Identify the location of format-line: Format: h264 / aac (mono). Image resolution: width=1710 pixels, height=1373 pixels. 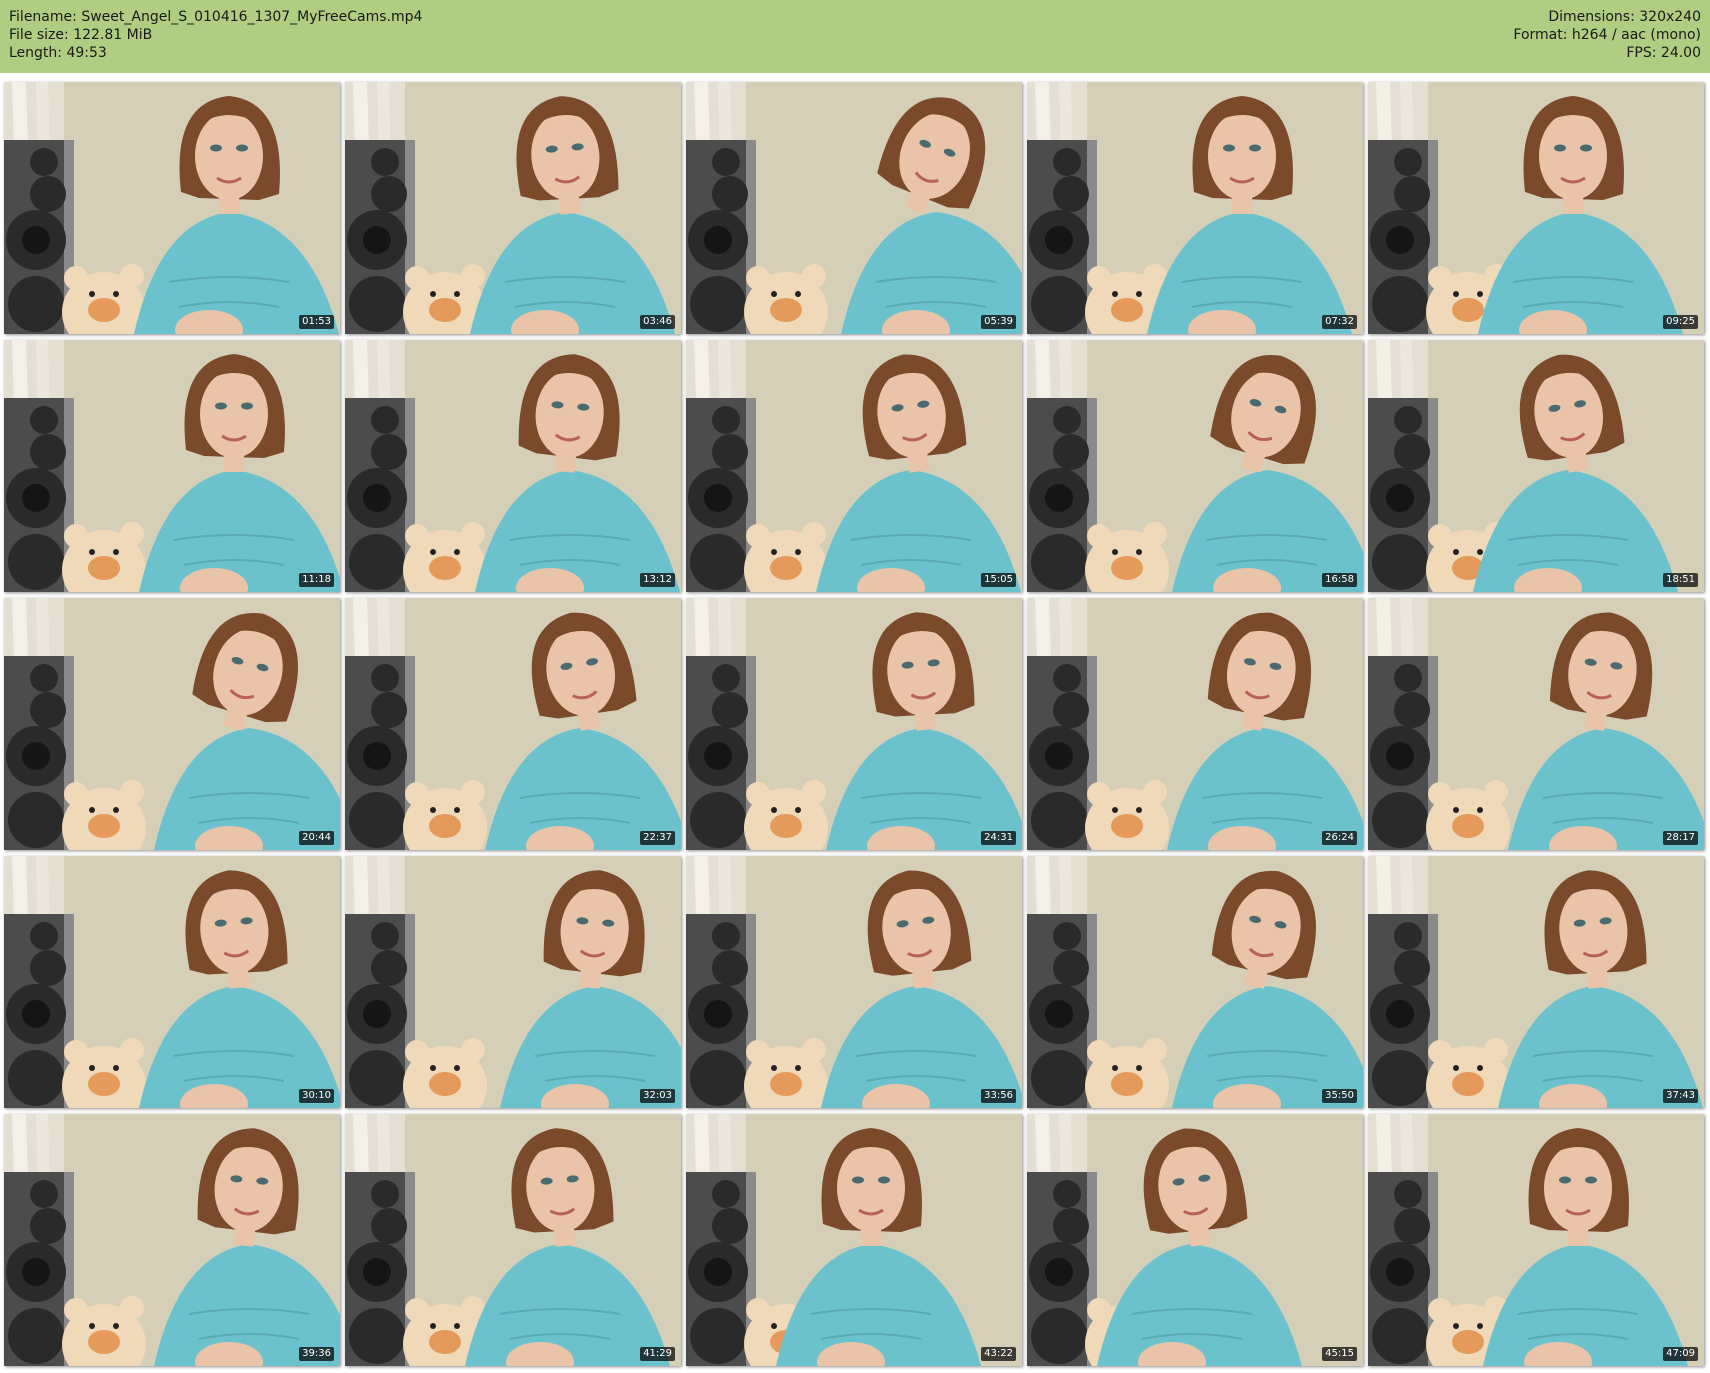
(1607, 35).